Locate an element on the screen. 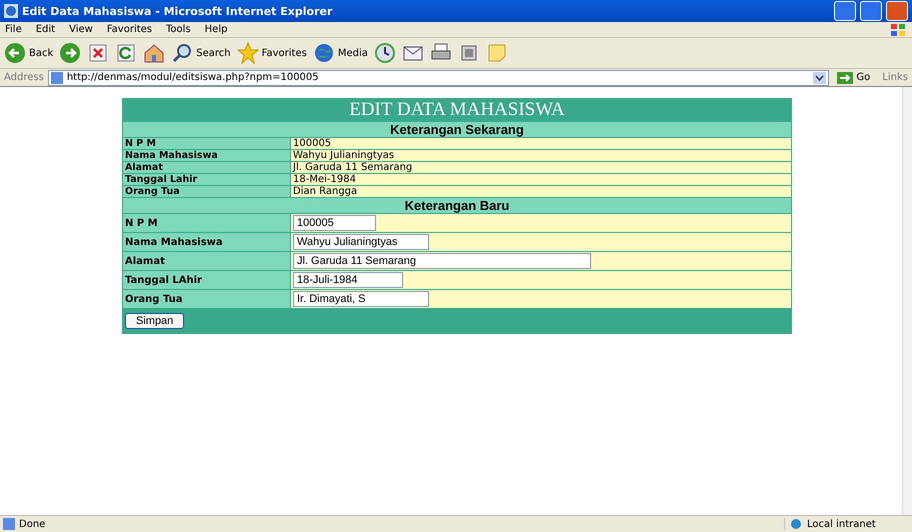  stop-button is located at coordinates (98, 53).